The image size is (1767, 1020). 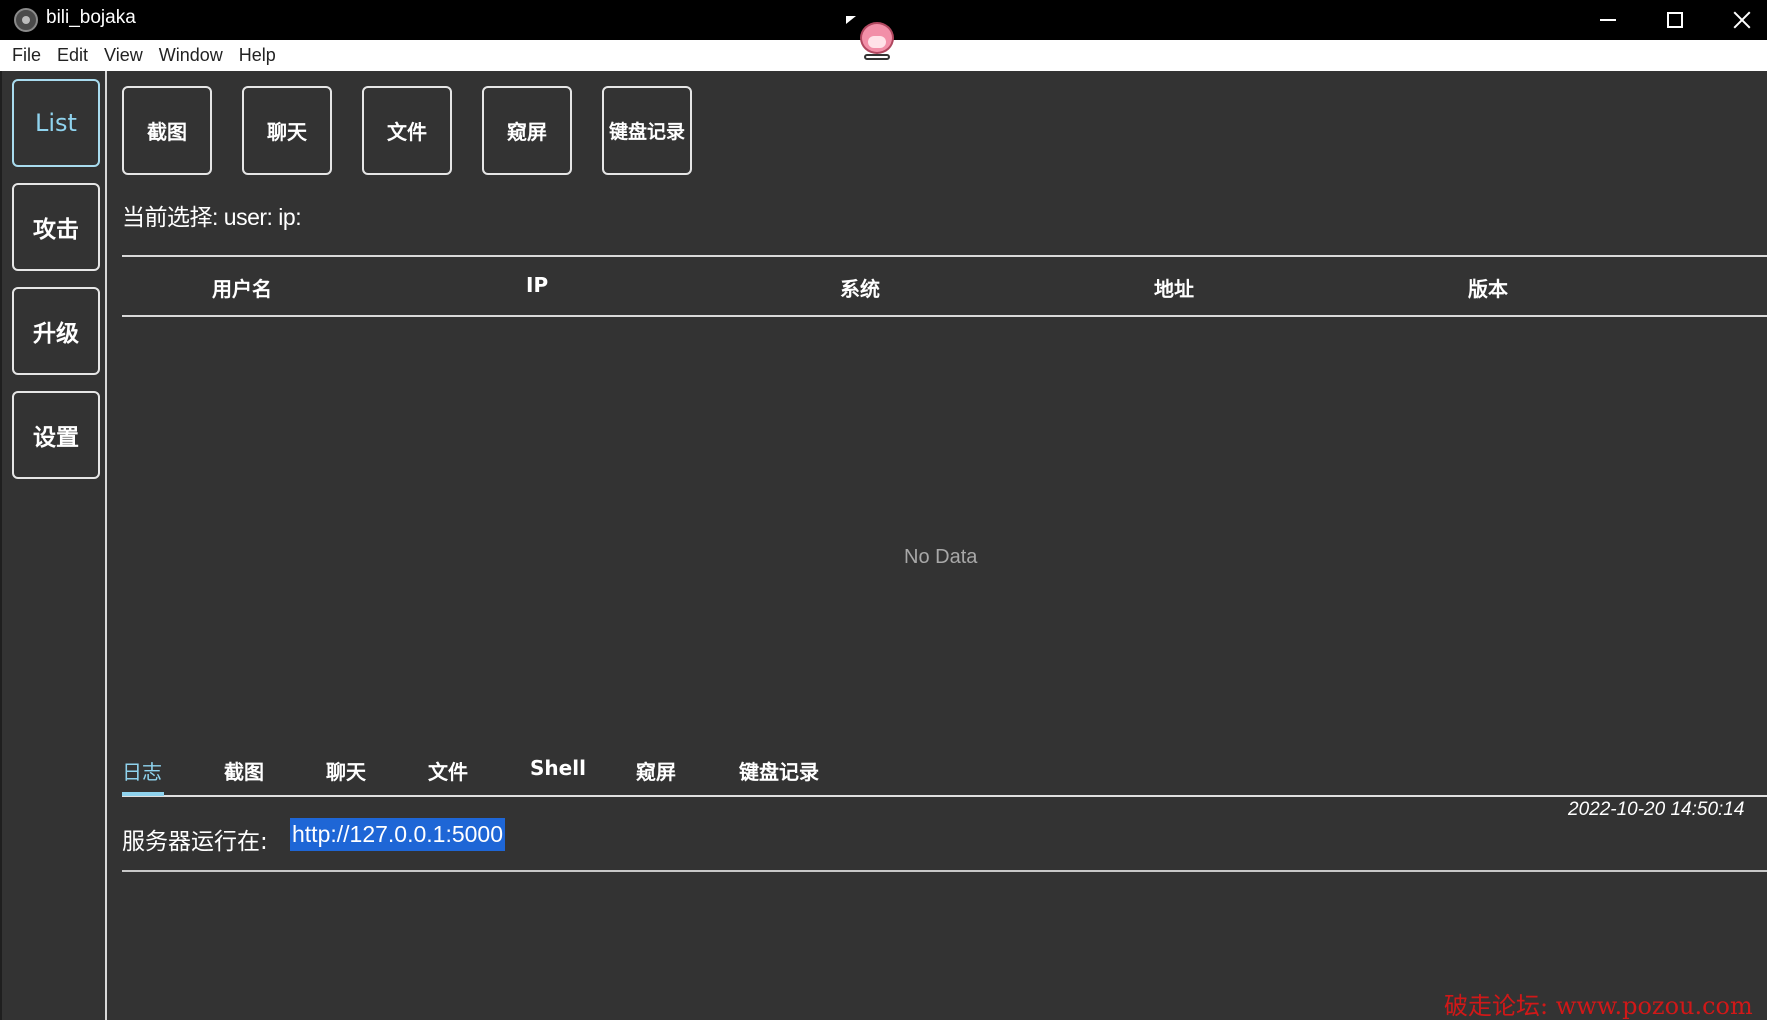 I want to click on column-header-version: 版本, so click(x=1488, y=289).